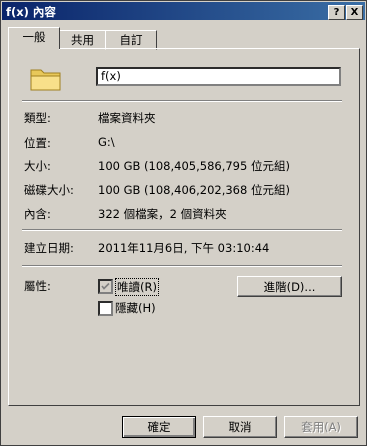 Image resolution: width=367 pixels, height=446 pixels. I want to click on type-label: 類型:, so click(37, 118).